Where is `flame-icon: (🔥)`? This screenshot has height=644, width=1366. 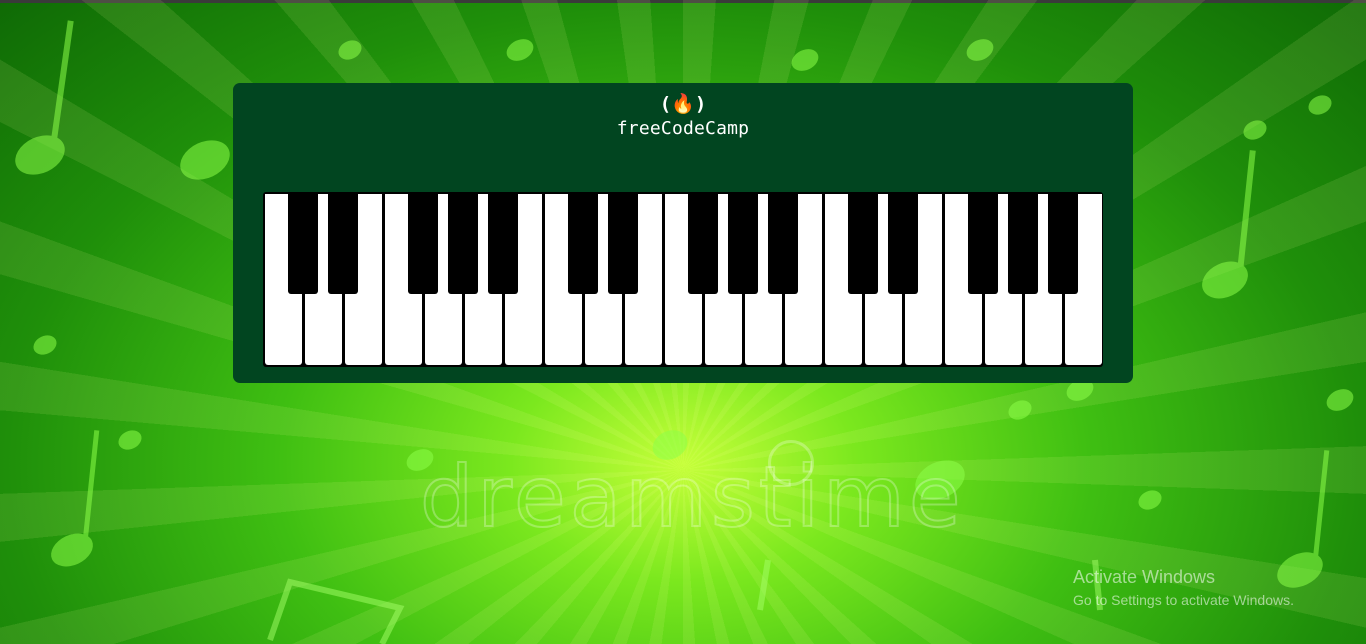 flame-icon: (🔥) is located at coordinates (683, 104).